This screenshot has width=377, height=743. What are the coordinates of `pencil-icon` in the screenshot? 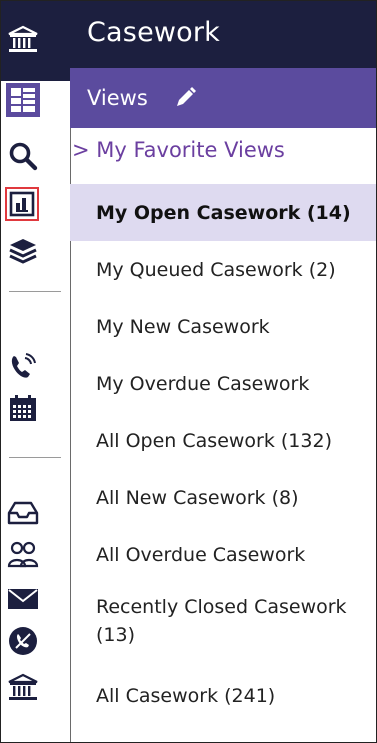 It's located at (185, 98).